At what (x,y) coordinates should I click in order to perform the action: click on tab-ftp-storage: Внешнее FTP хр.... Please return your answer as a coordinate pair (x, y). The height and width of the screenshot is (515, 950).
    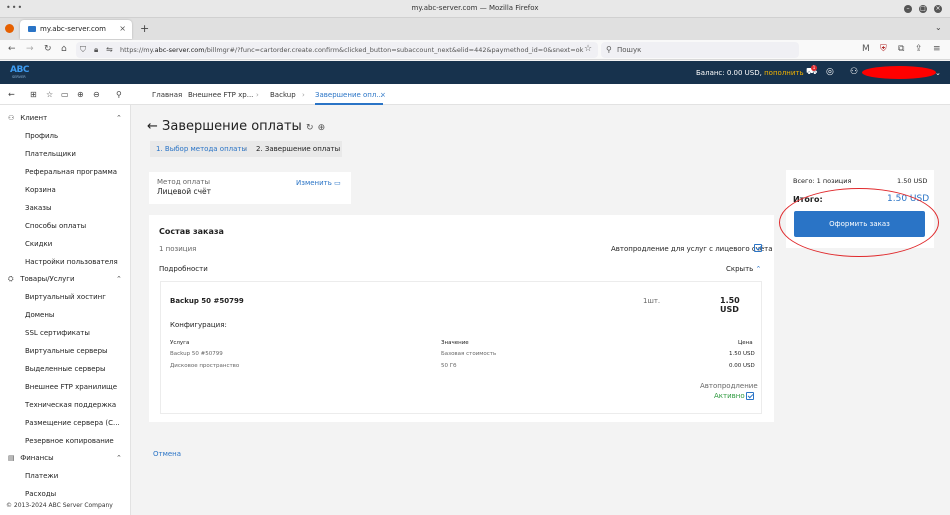
    Looking at the image, I should click on (220, 95).